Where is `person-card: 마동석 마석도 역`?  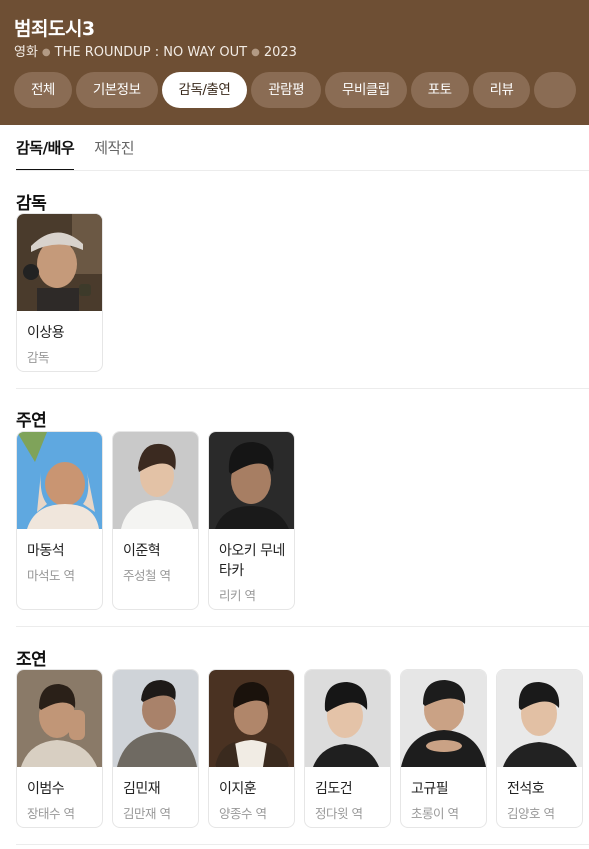 person-card: 마동석 마석도 역 is located at coordinates (59, 520).